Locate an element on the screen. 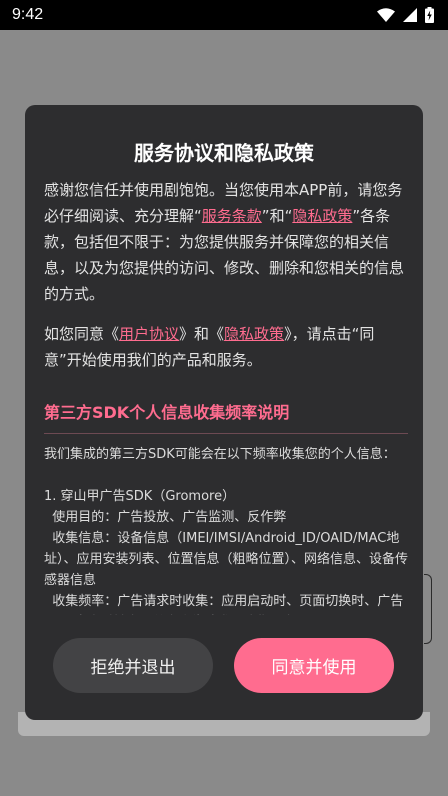 The width and height of the screenshot is (448, 796). reject-and-exit-button: 拒绝并退出 is located at coordinates (133, 665).